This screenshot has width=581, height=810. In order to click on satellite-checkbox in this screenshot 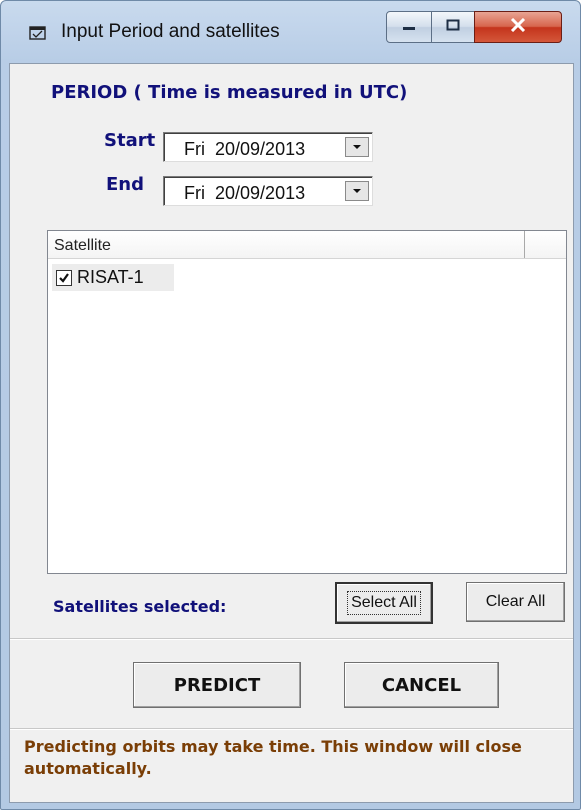, I will do `click(64, 277)`.